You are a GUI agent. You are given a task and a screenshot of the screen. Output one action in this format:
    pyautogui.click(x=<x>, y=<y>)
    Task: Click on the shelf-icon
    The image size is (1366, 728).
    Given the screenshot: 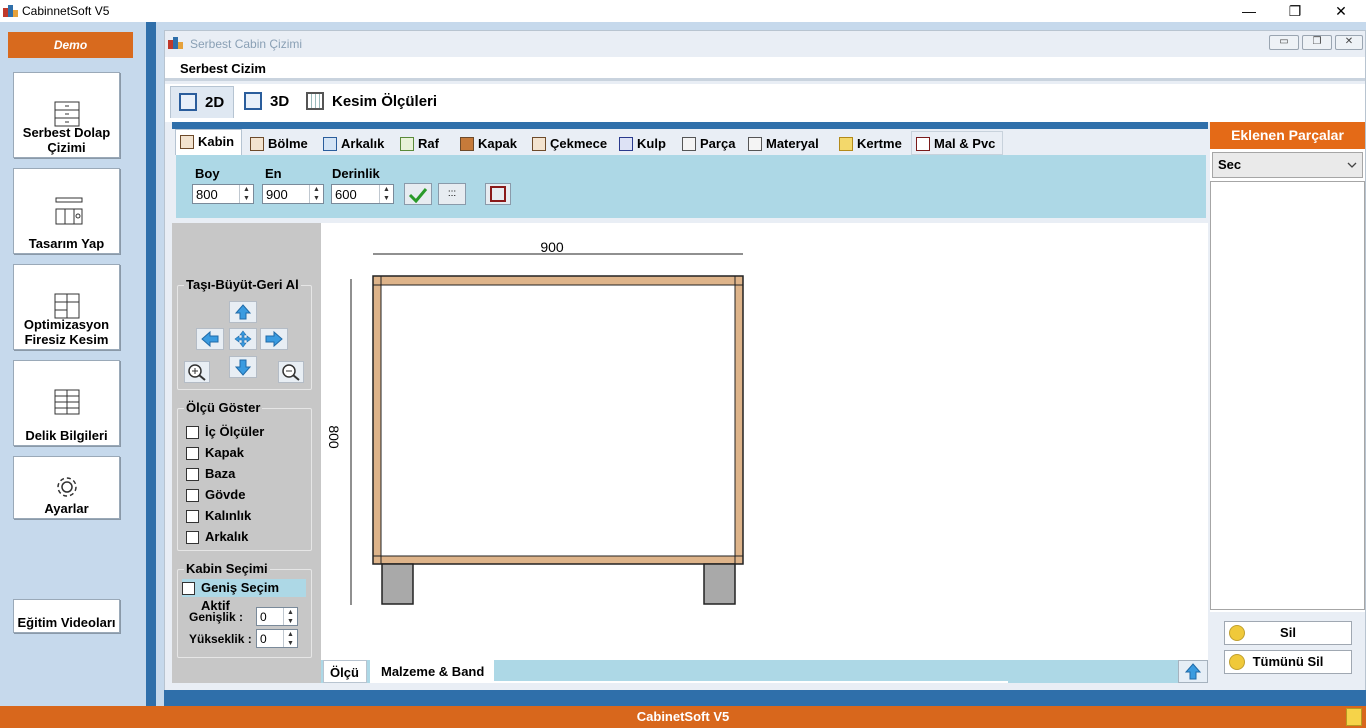 What is the action you would take?
    pyautogui.click(x=407, y=144)
    